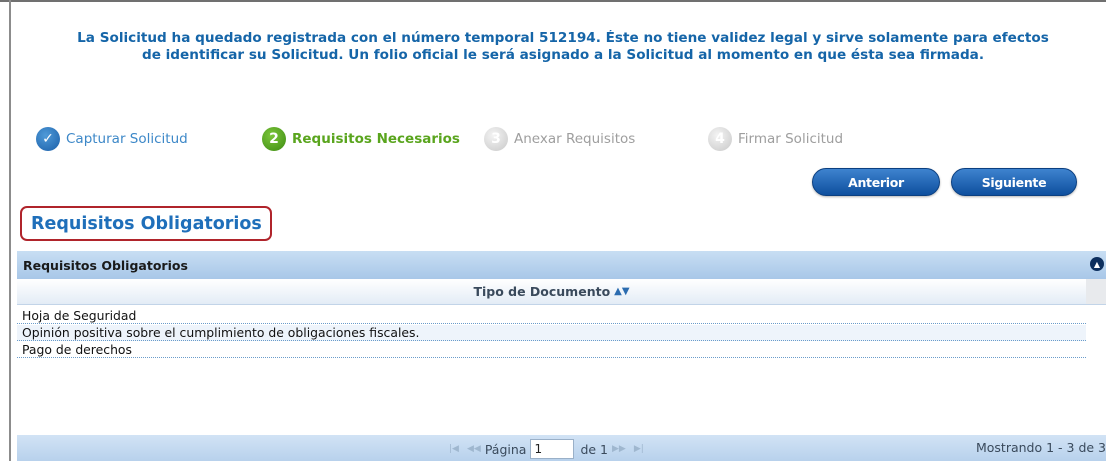 The image size is (1106, 461). I want to click on step-number-icon: 4, so click(720, 139).